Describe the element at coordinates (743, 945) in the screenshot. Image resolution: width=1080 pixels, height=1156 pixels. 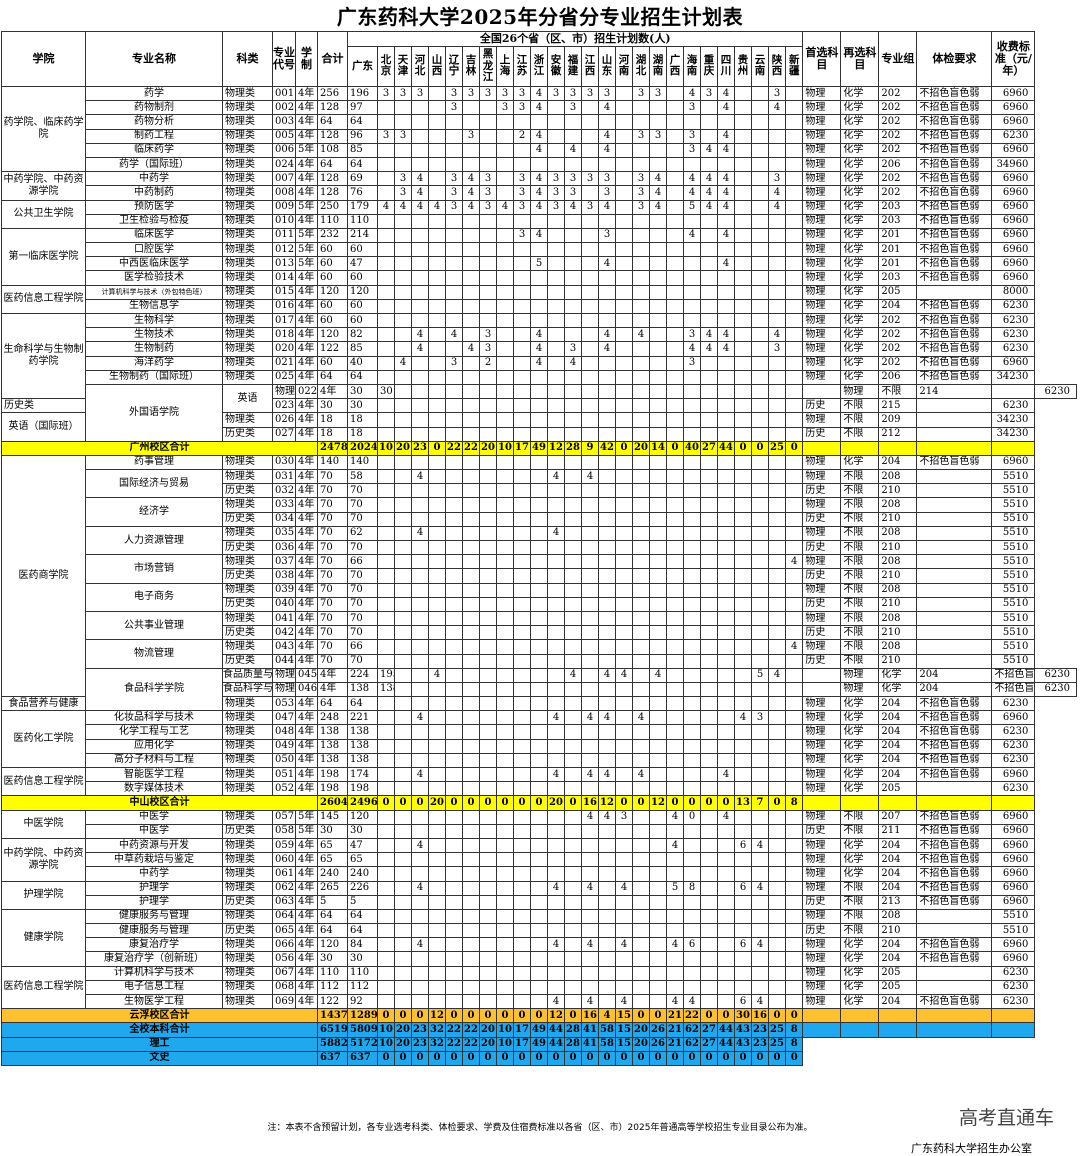
I see `province-count: 6` at that location.